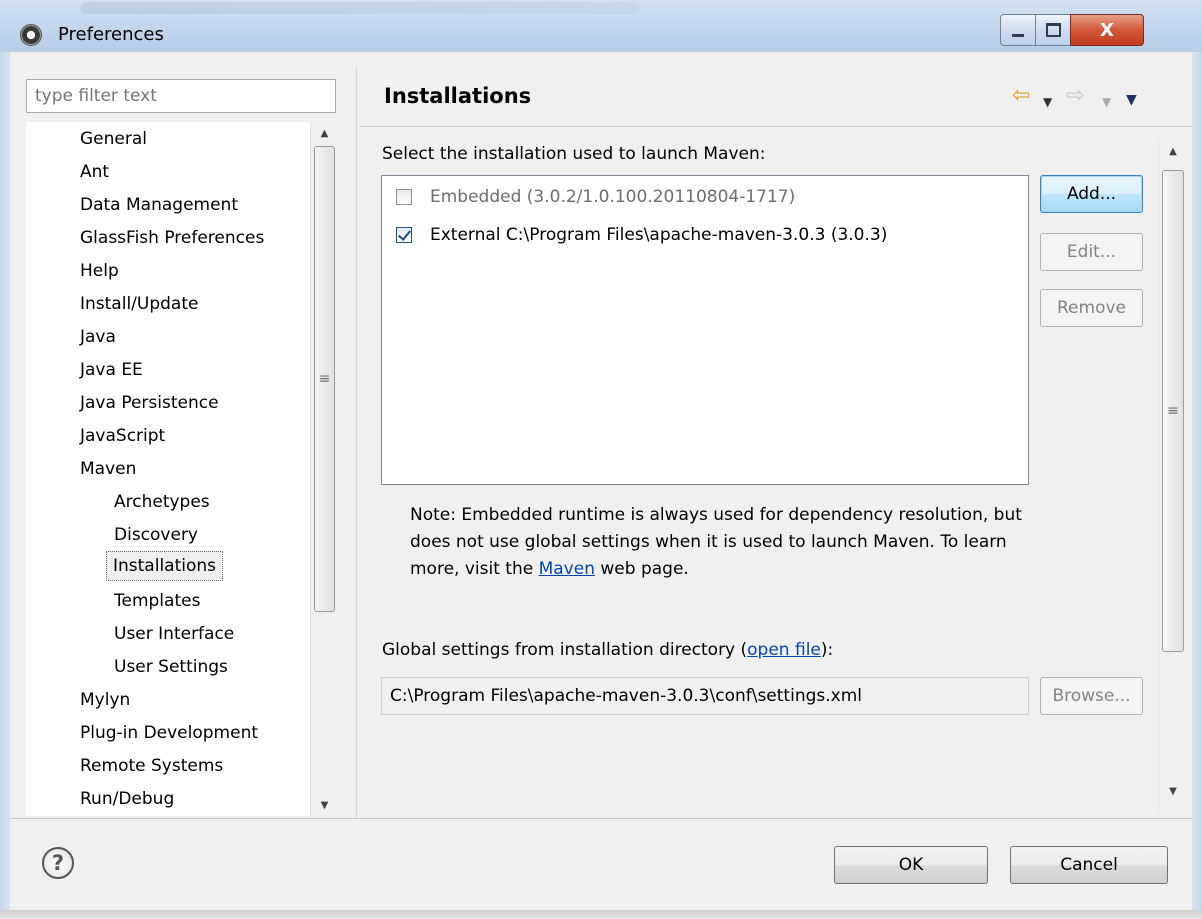  I want to click on tree-item-archetypes: Archetypes, so click(162, 502).